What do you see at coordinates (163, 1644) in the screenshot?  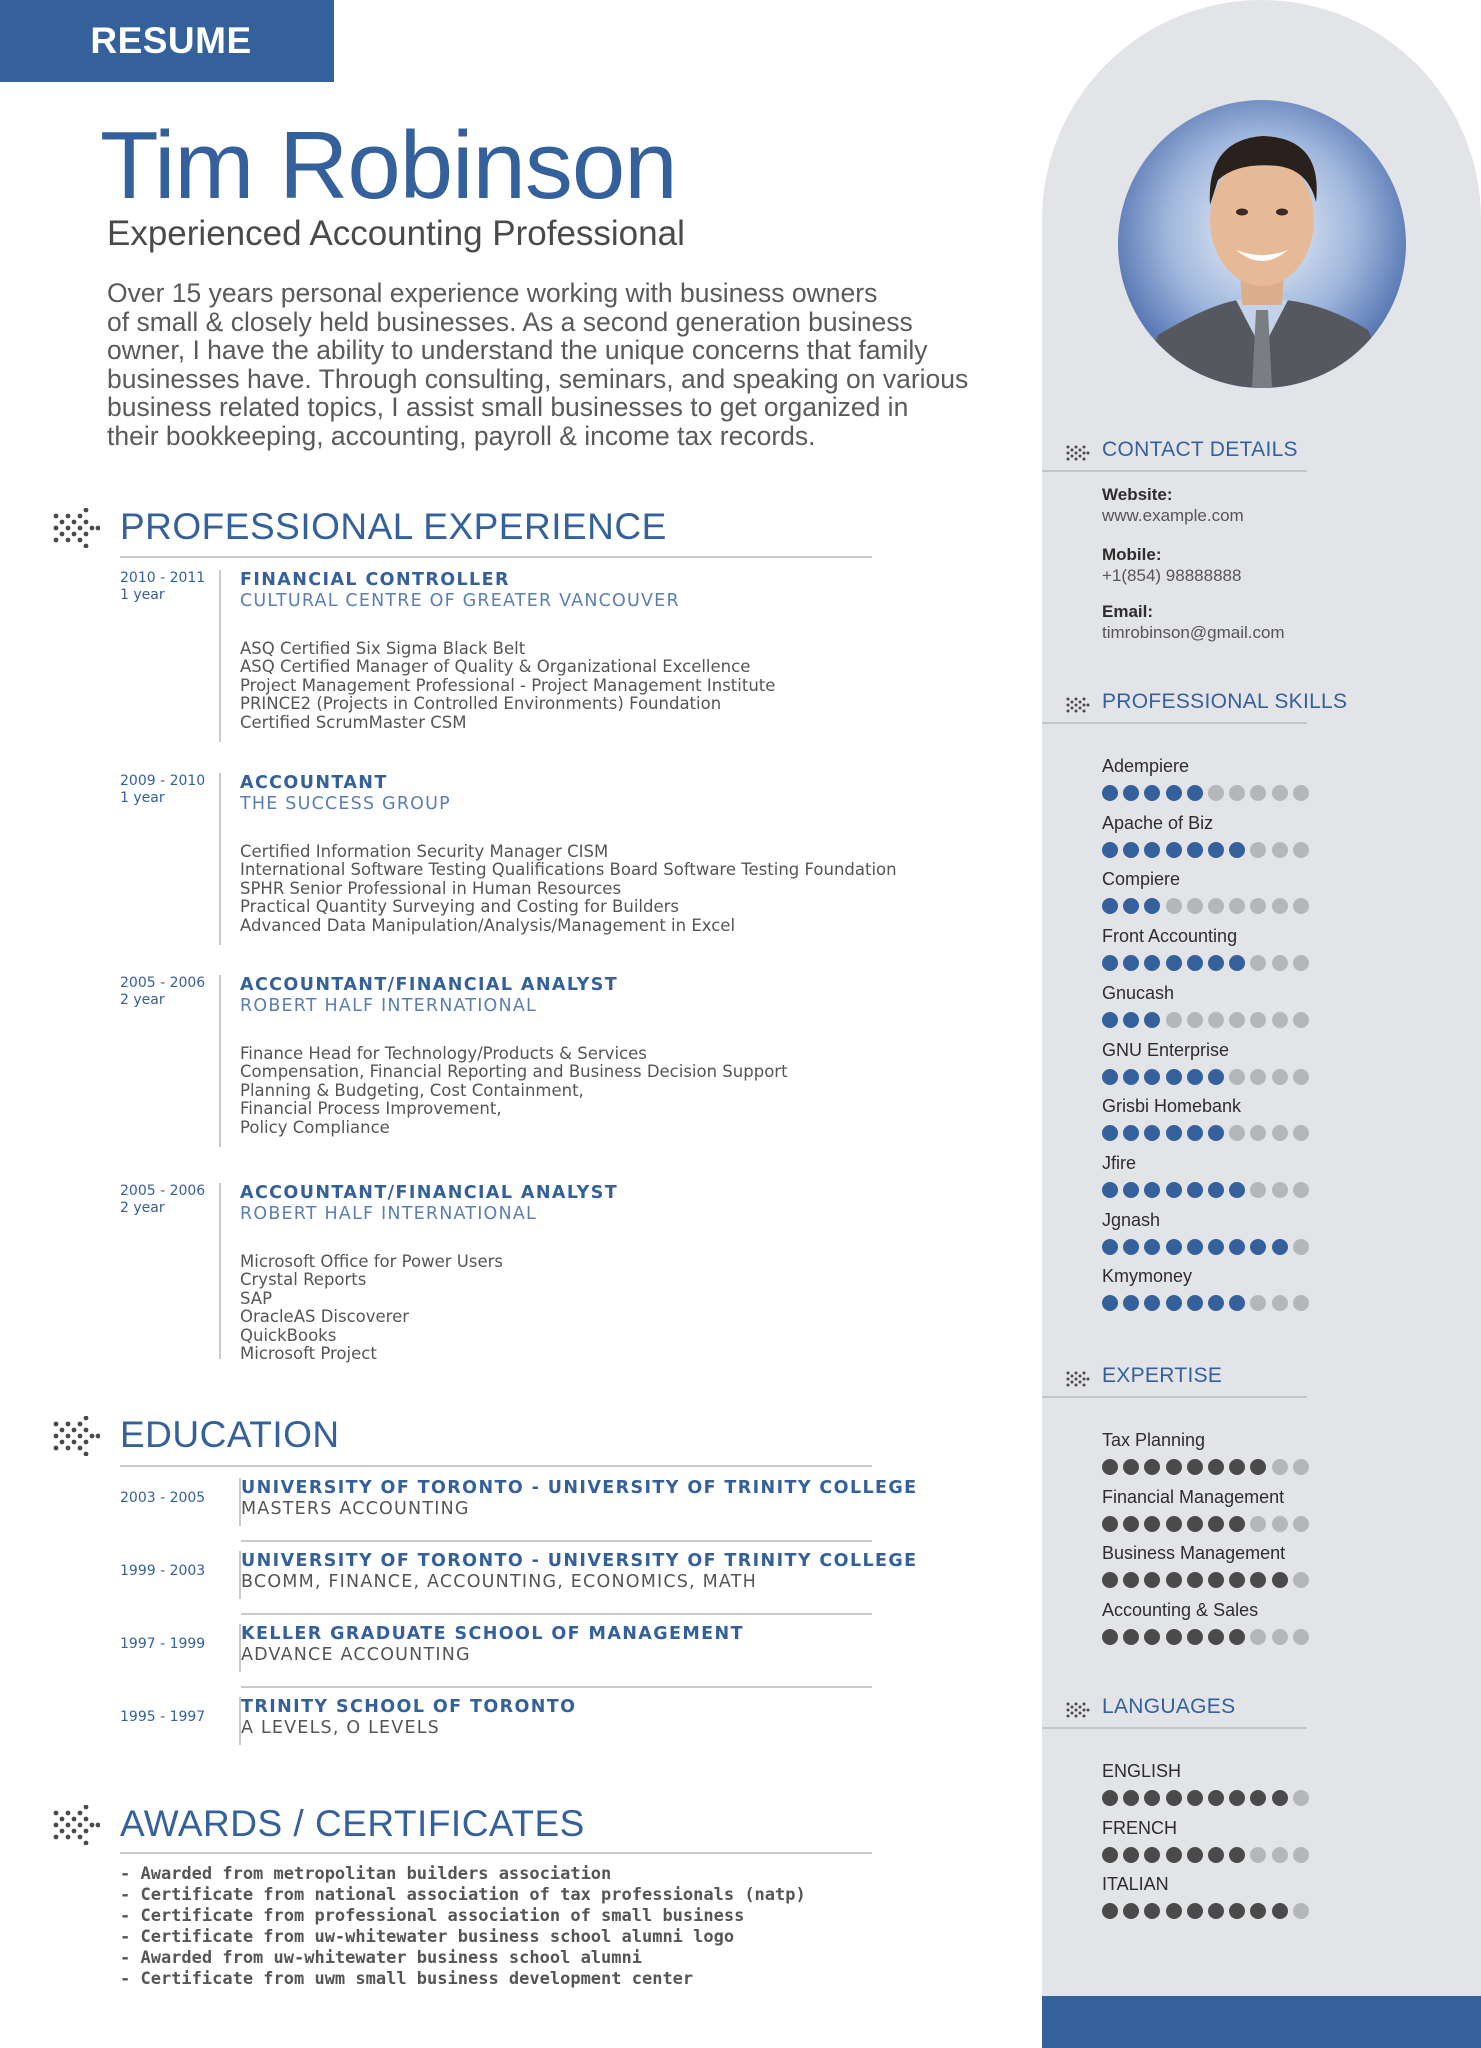 I see `education-years: 1997 - 1999` at bounding box center [163, 1644].